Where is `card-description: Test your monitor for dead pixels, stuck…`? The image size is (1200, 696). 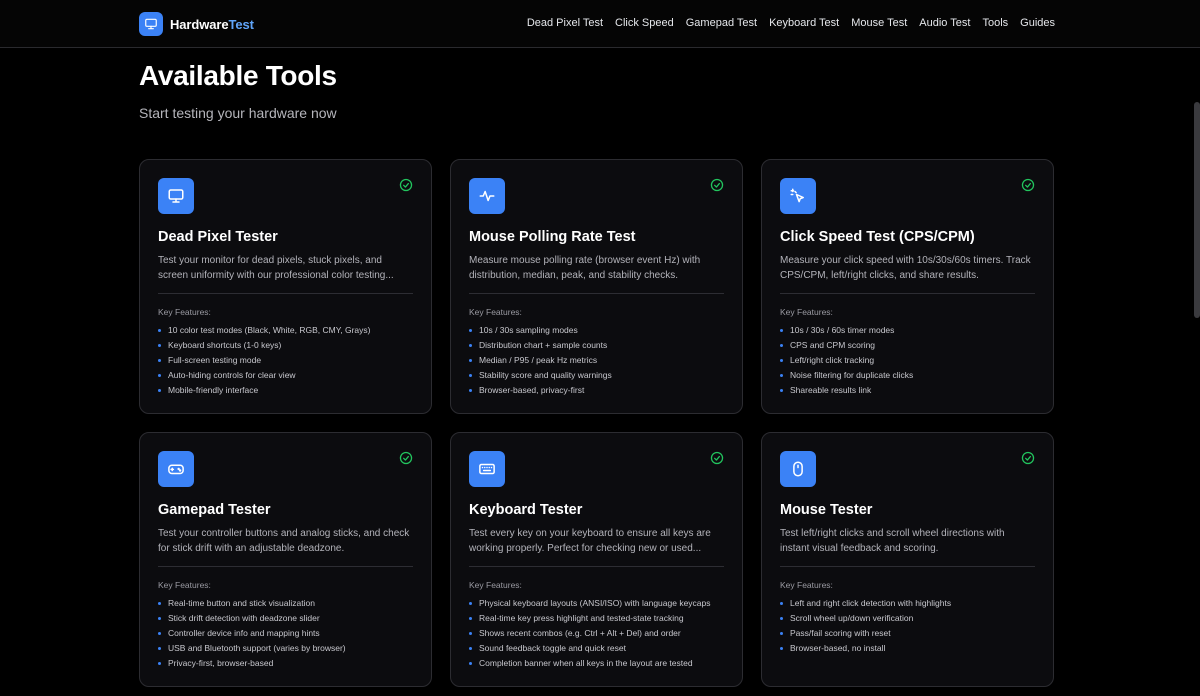 card-description: Test your monitor for dead pixels, stuck… is located at coordinates (276, 268).